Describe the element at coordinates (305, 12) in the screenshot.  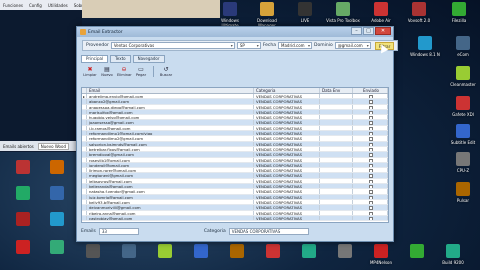
I see `desktop-icon: LIVE` at that location.